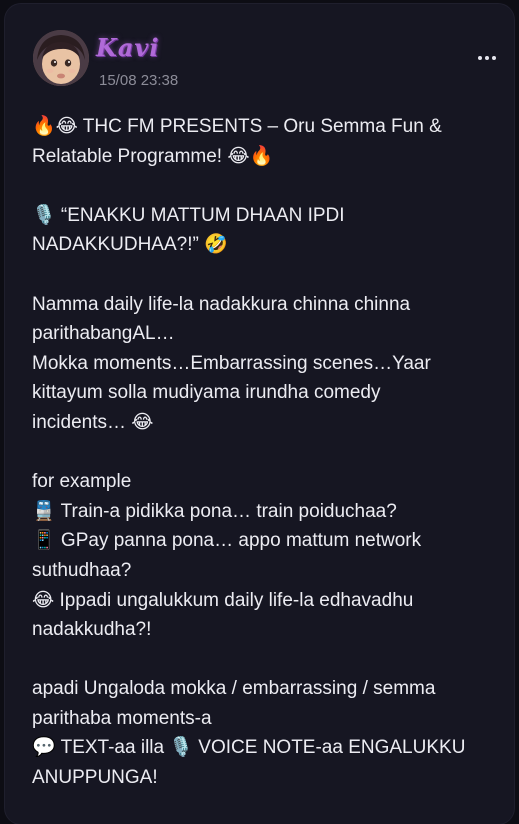 The width and height of the screenshot is (519, 824). I want to click on post-text-line: 🔥😂 THC FM PRESENTS – Oru Semma Fun &, so click(237, 126).